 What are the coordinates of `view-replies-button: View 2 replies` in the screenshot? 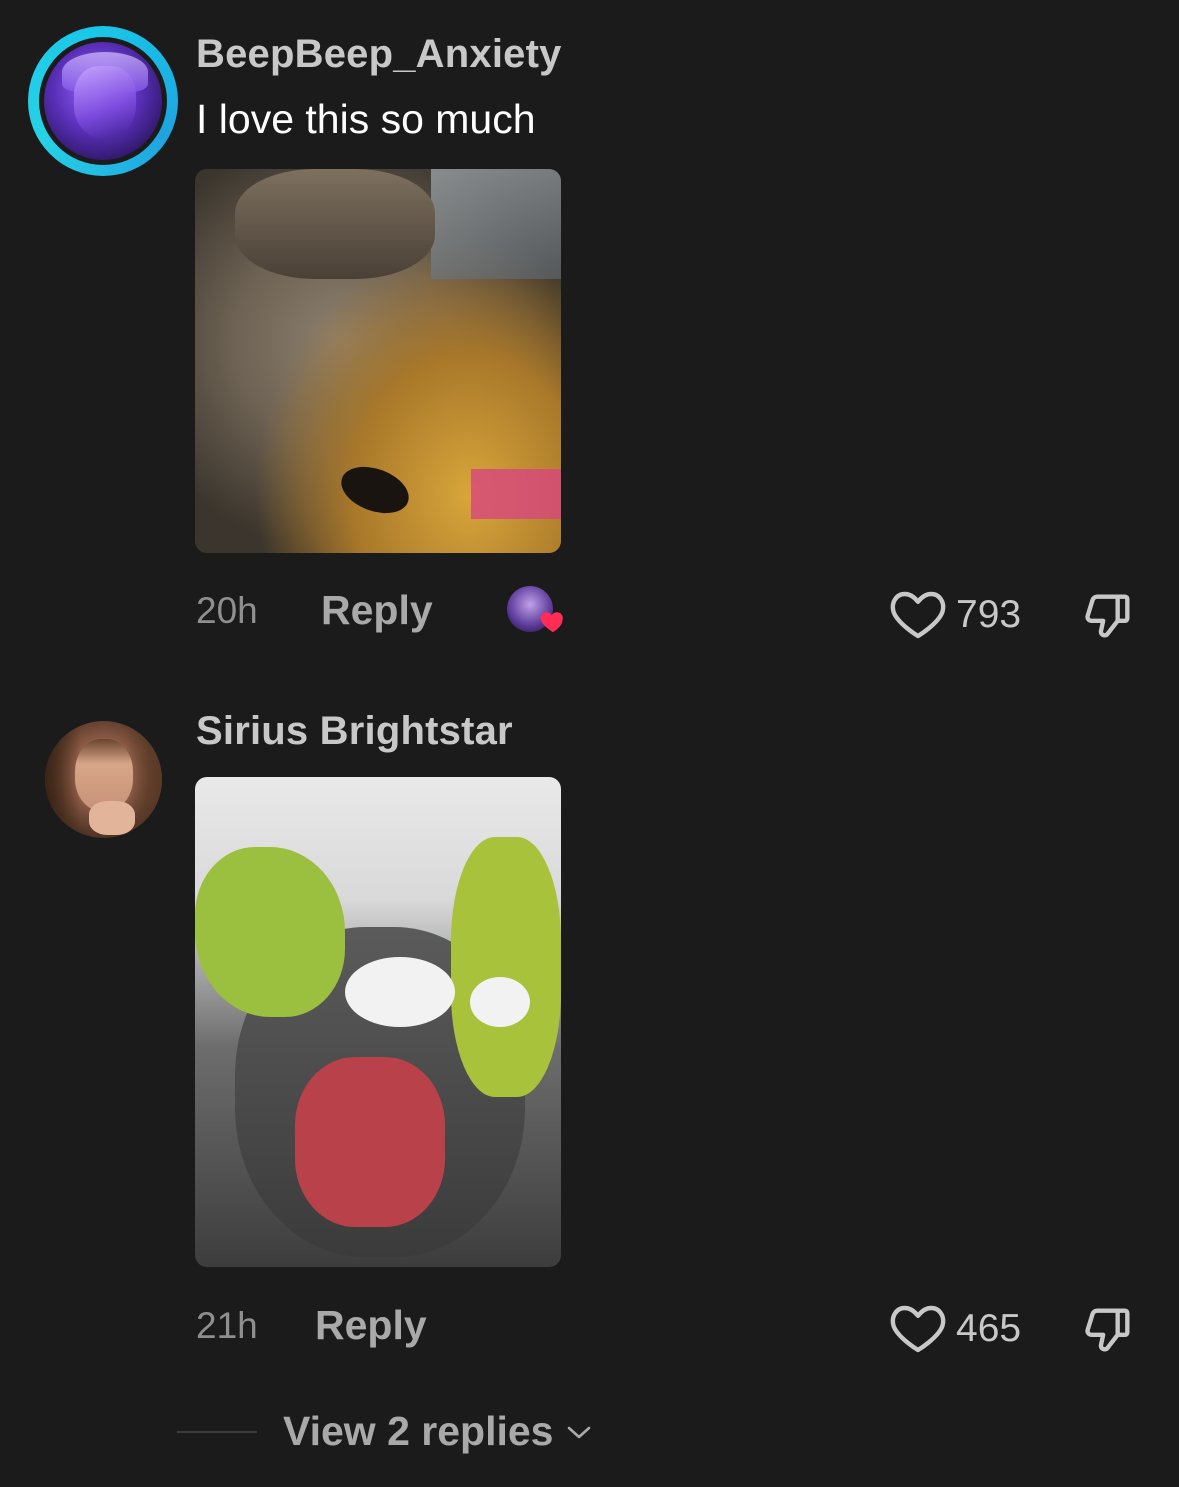 It's located at (438, 1431).